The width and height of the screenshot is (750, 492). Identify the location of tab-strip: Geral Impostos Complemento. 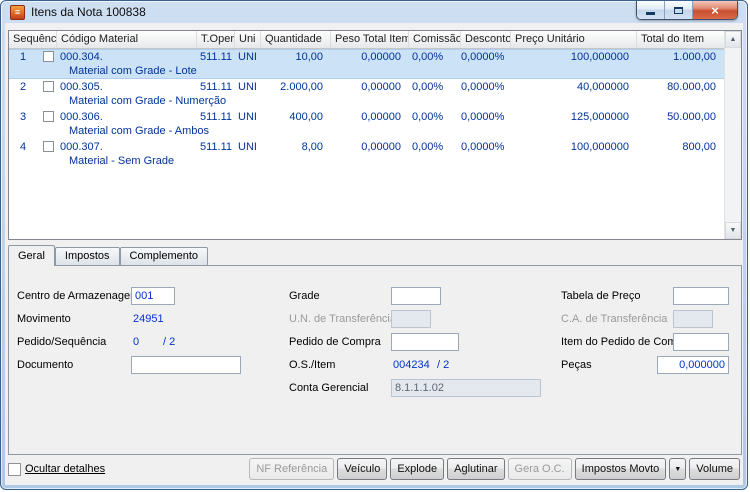
(108, 255).